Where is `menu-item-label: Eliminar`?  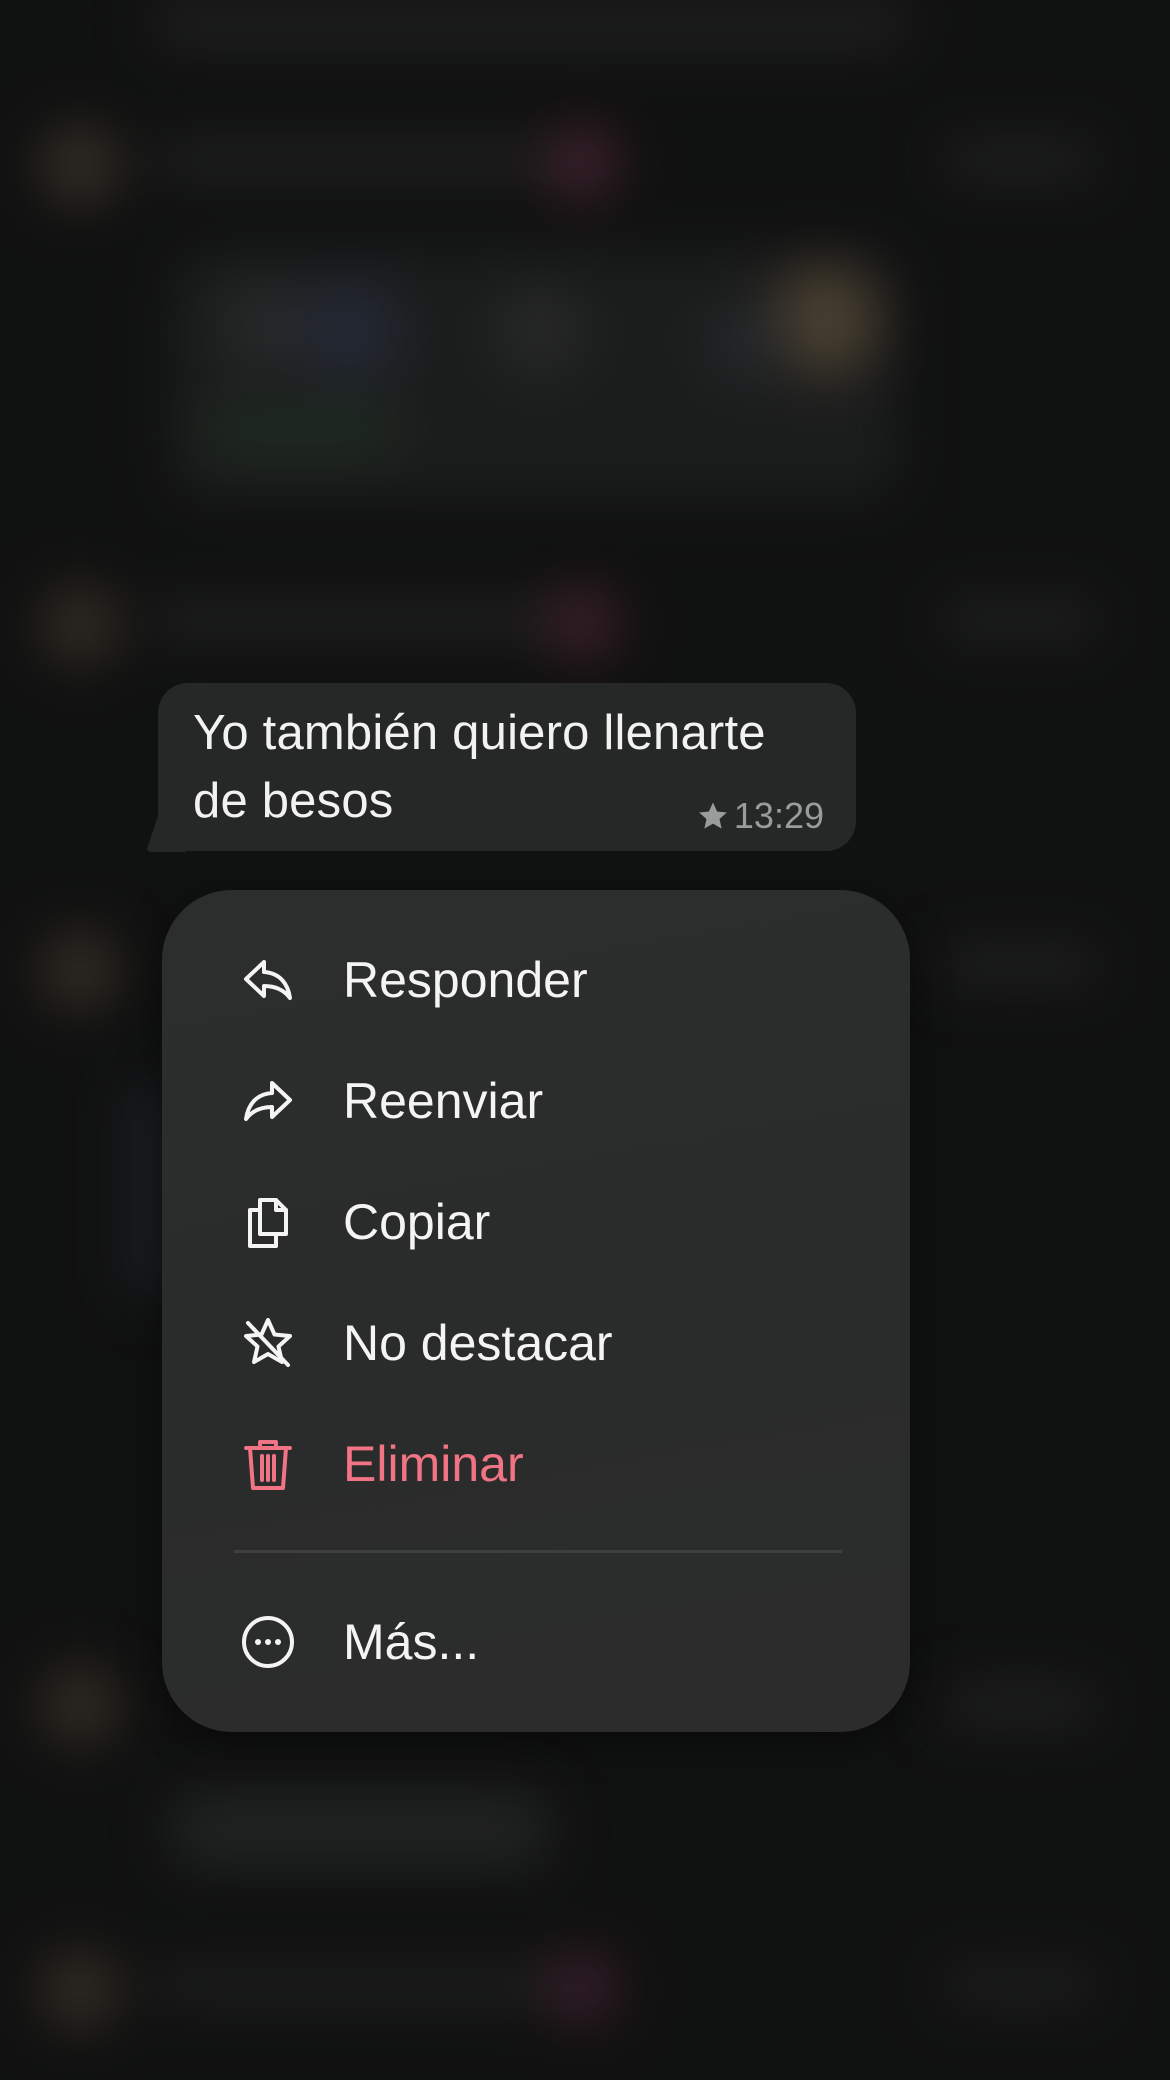 menu-item-label: Eliminar is located at coordinates (433, 1464).